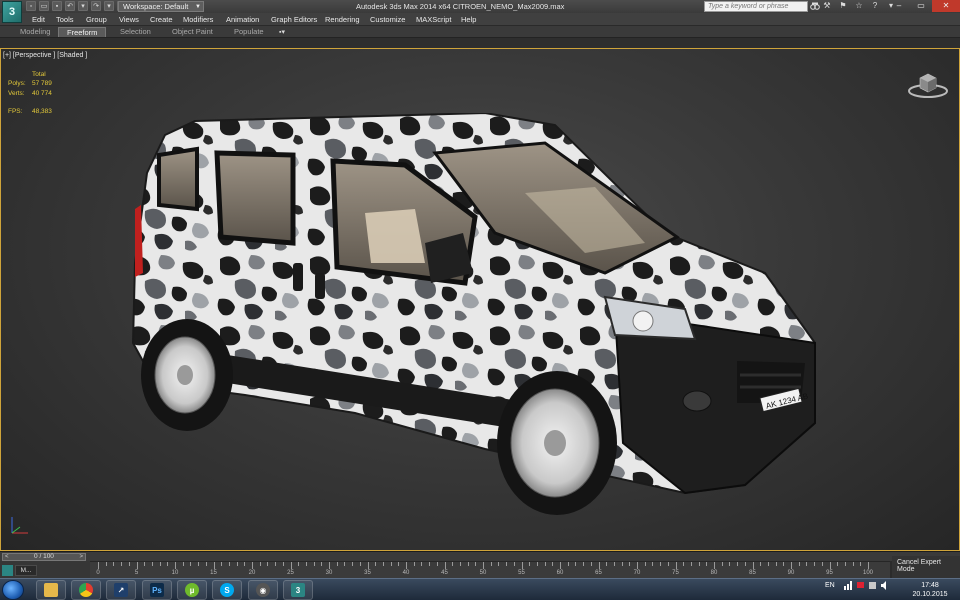 This screenshot has height=600, width=960. Describe the element at coordinates (294, 19) in the screenshot. I see `menu-graph-editors: Graph Editors` at that location.